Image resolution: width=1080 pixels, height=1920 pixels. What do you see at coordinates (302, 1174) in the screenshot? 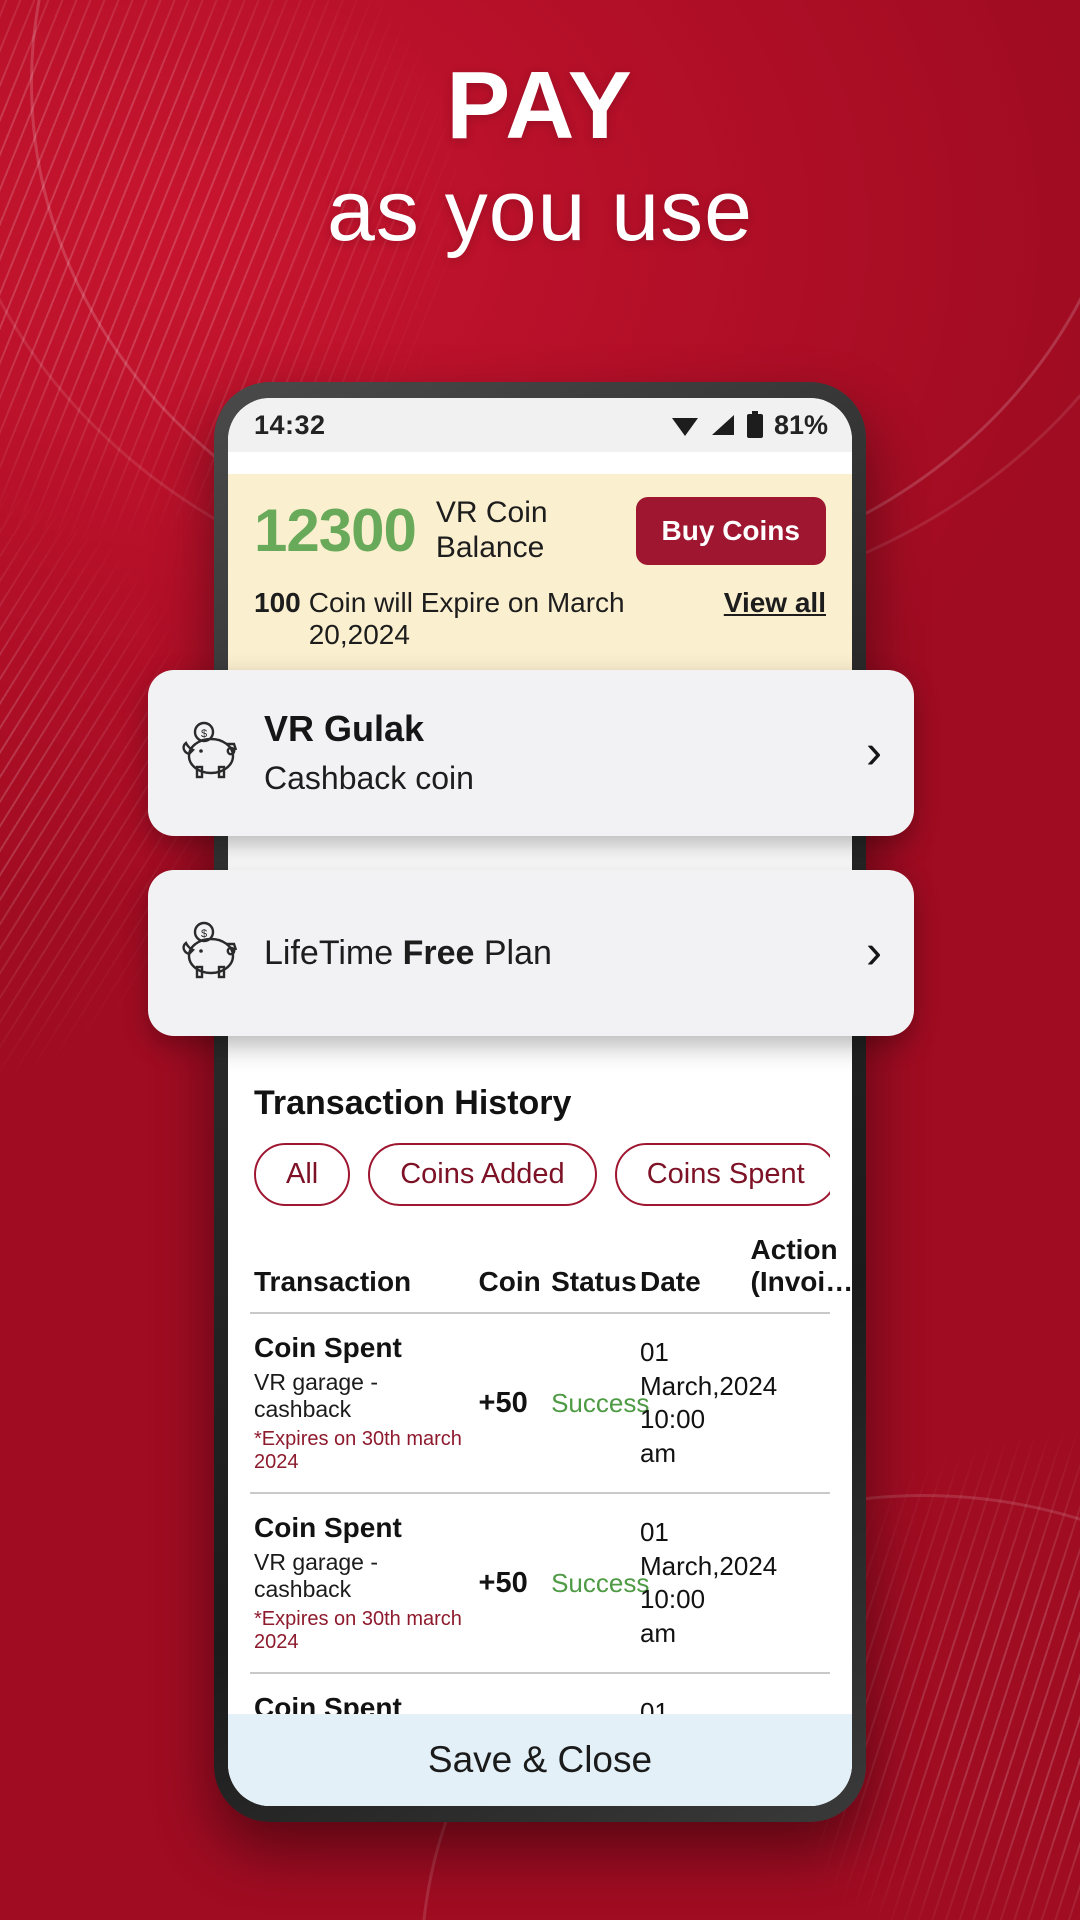
I see `filter-chip-all: All` at bounding box center [302, 1174].